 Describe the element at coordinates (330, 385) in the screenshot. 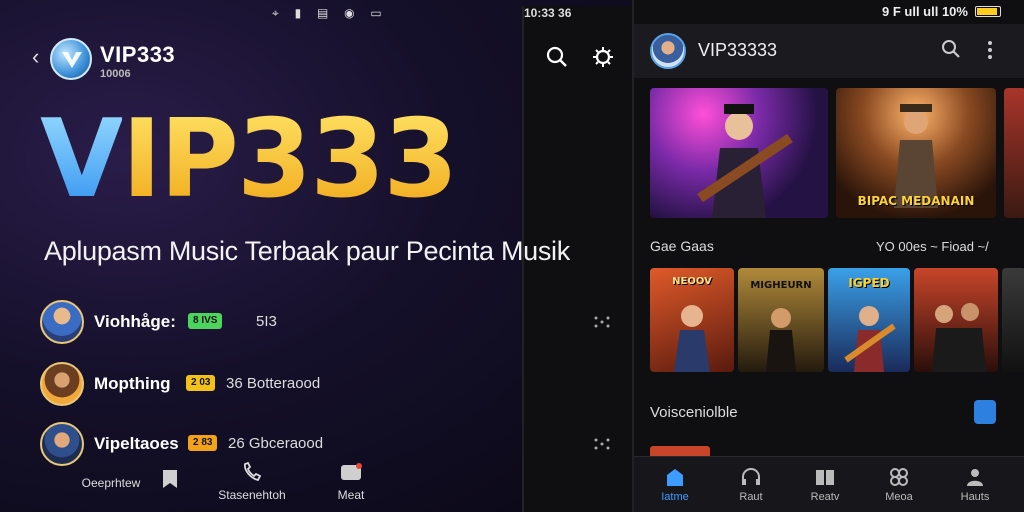

I see `list-item: Mopthing 2 03 36 Botteraood` at that location.